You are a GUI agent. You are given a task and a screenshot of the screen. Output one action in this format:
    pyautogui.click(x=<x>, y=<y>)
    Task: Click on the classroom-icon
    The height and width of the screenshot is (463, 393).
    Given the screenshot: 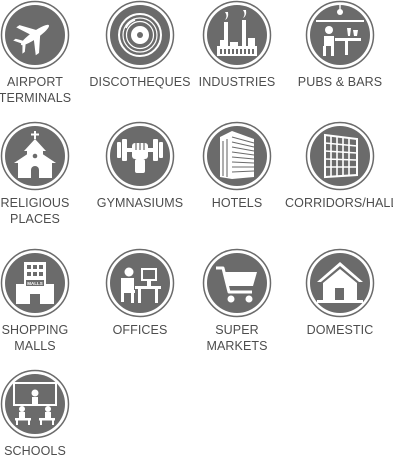 What is the action you would take?
    pyautogui.click(x=35, y=404)
    